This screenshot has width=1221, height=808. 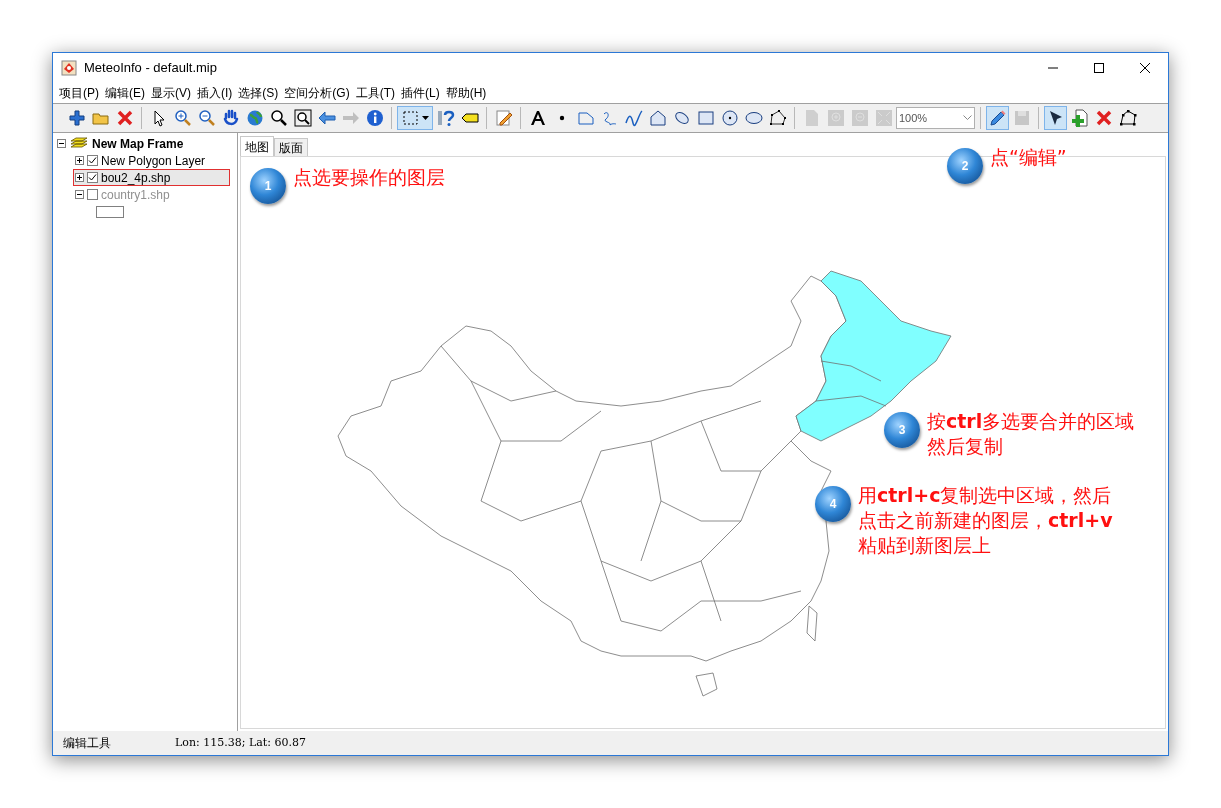 What do you see at coordinates (171, 93) in the screenshot?
I see `menu-item: 显示(V)` at bounding box center [171, 93].